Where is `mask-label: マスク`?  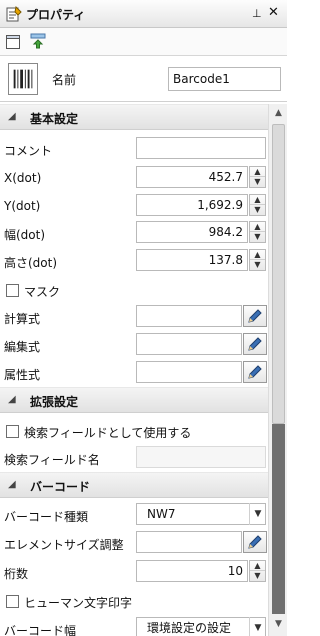 mask-label: マスク is located at coordinates (42, 292).